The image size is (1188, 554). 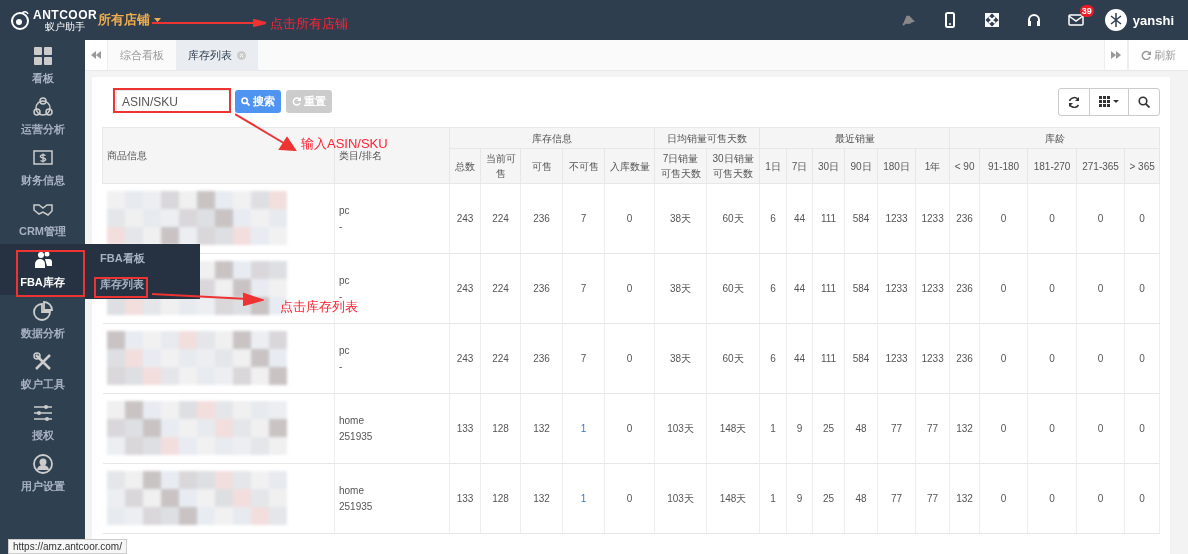 What do you see at coordinates (583, 166) in the screenshot?
I see `column-header: 不可售` at bounding box center [583, 166].